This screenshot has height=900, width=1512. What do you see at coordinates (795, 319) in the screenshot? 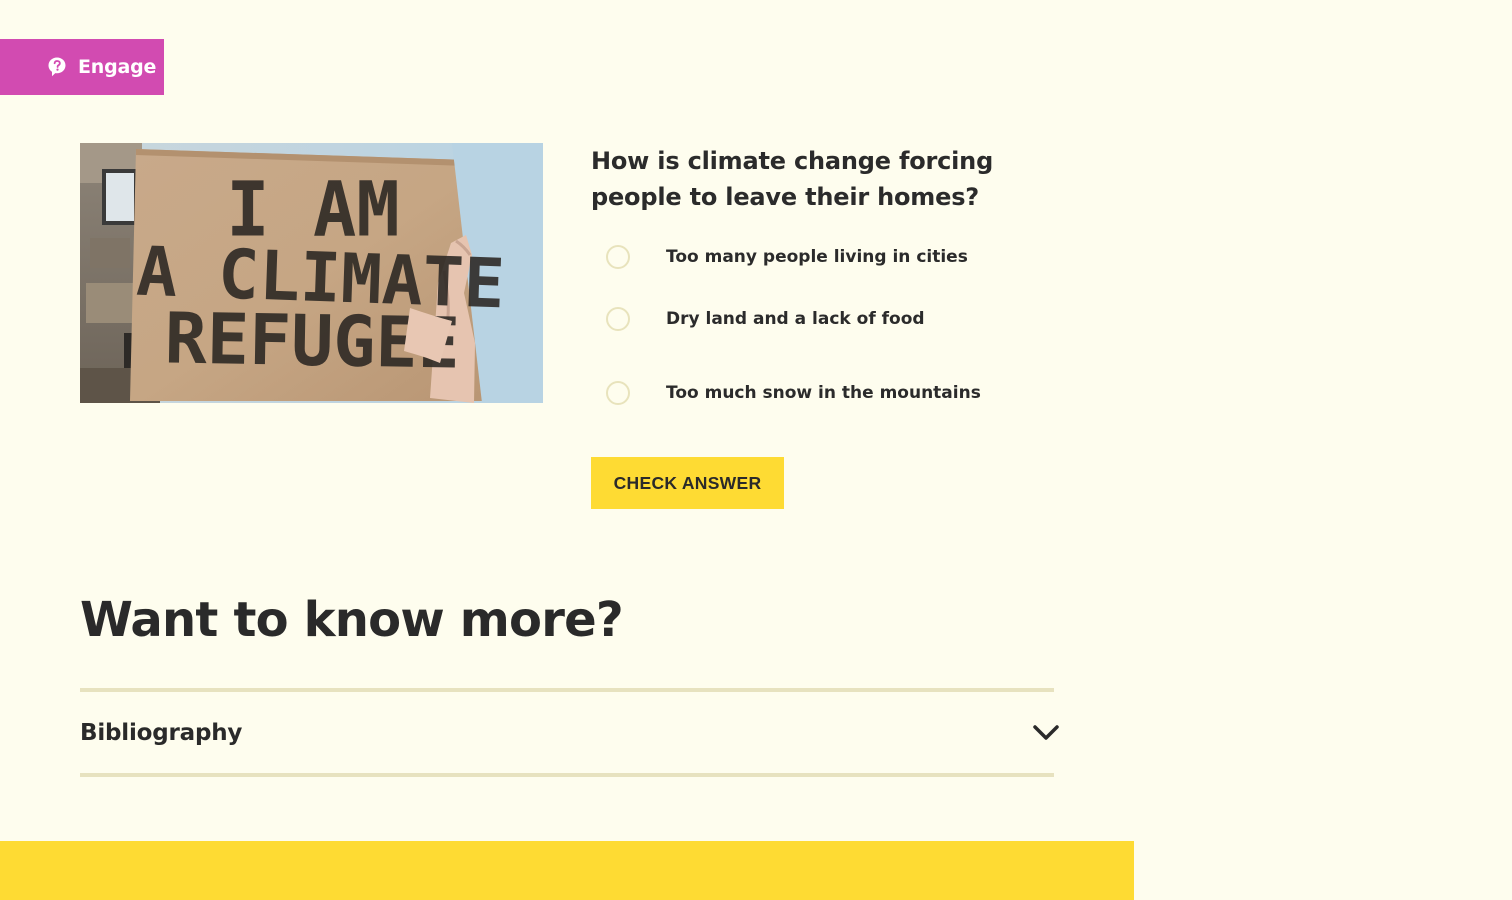
I see `option-label: Dry land and a lack of food` at bounding box center [795, 319].